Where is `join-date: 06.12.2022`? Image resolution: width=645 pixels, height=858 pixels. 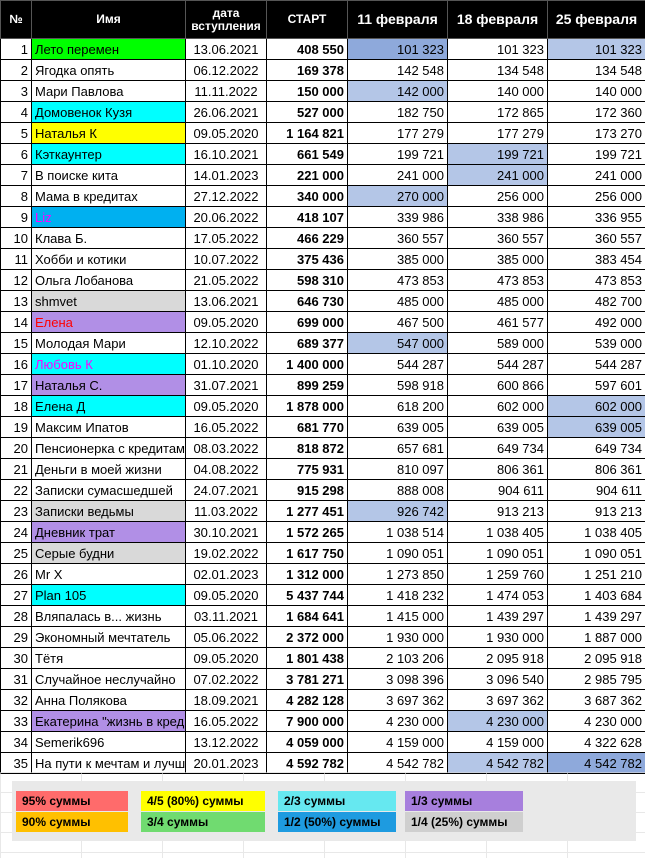 join-date: 06.12.2022 is located at coordinates (226, 70).